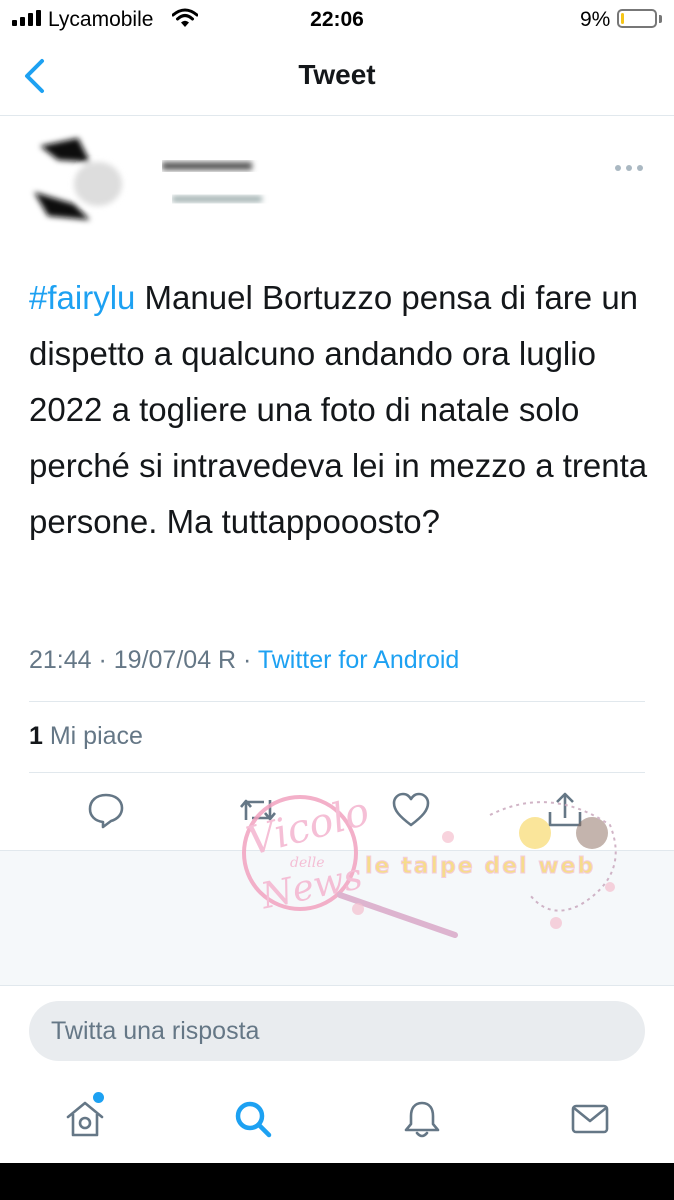 Image resolution: width=674 pixels, height=1200 pixels. What do you see at coordinates (98, 1097) in the screenshot?
I see `new-content-dot` at bounding box center [98, 1097].